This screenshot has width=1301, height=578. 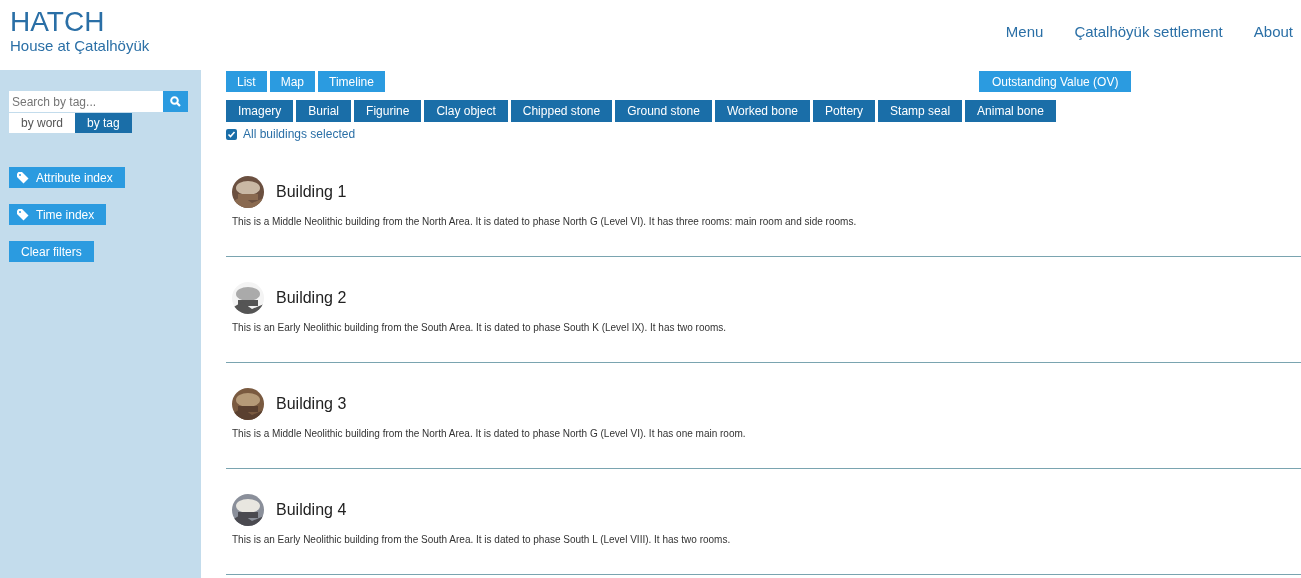 I want to click on search-icon, so click(x=175, y=101).